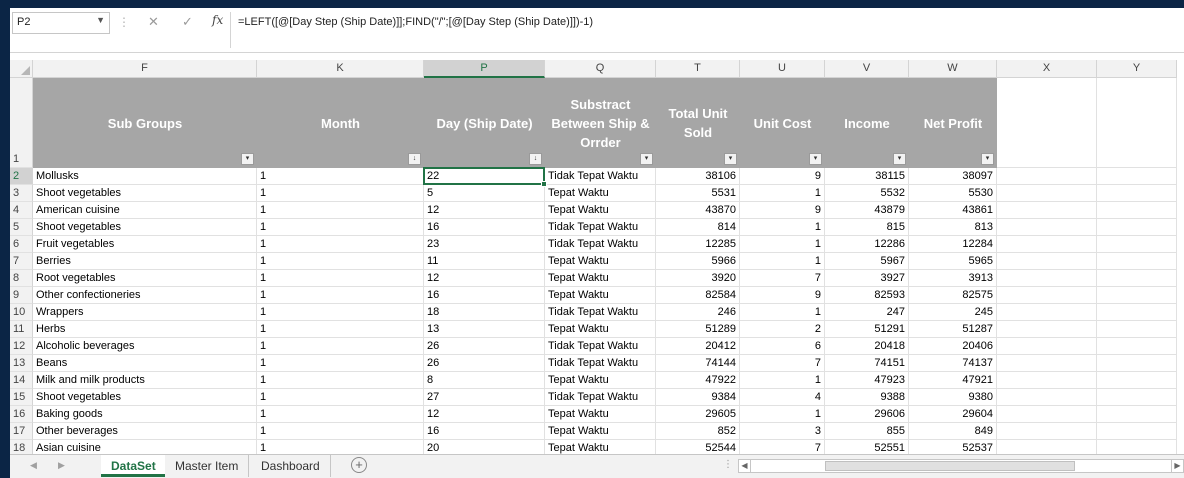 This screenshot has width=1184, height=478. What do you see at coordinates (484, 244) in the screenshot?
I see `cell-day: 23` at bounding box center [484, 244].